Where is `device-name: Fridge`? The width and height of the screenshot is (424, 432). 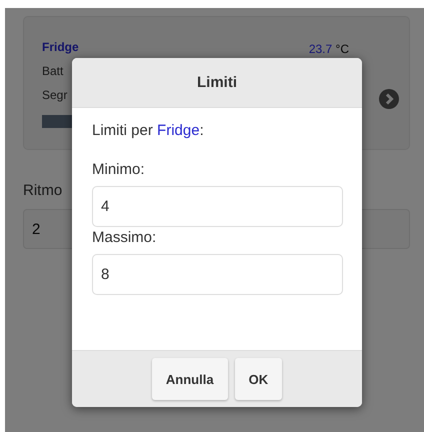 device-name: Fridge is located at coordinates (61, 47).